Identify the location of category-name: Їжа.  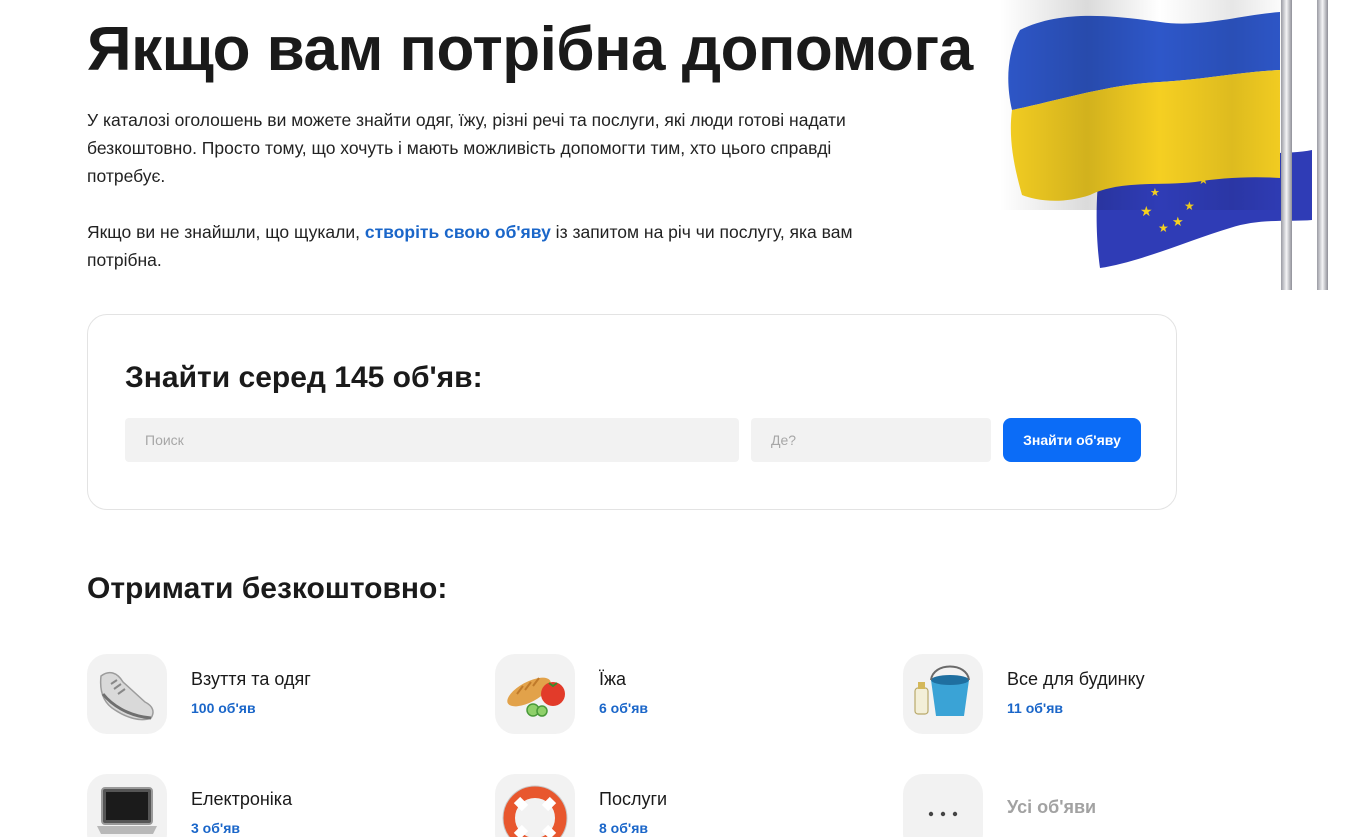
(613, 679).